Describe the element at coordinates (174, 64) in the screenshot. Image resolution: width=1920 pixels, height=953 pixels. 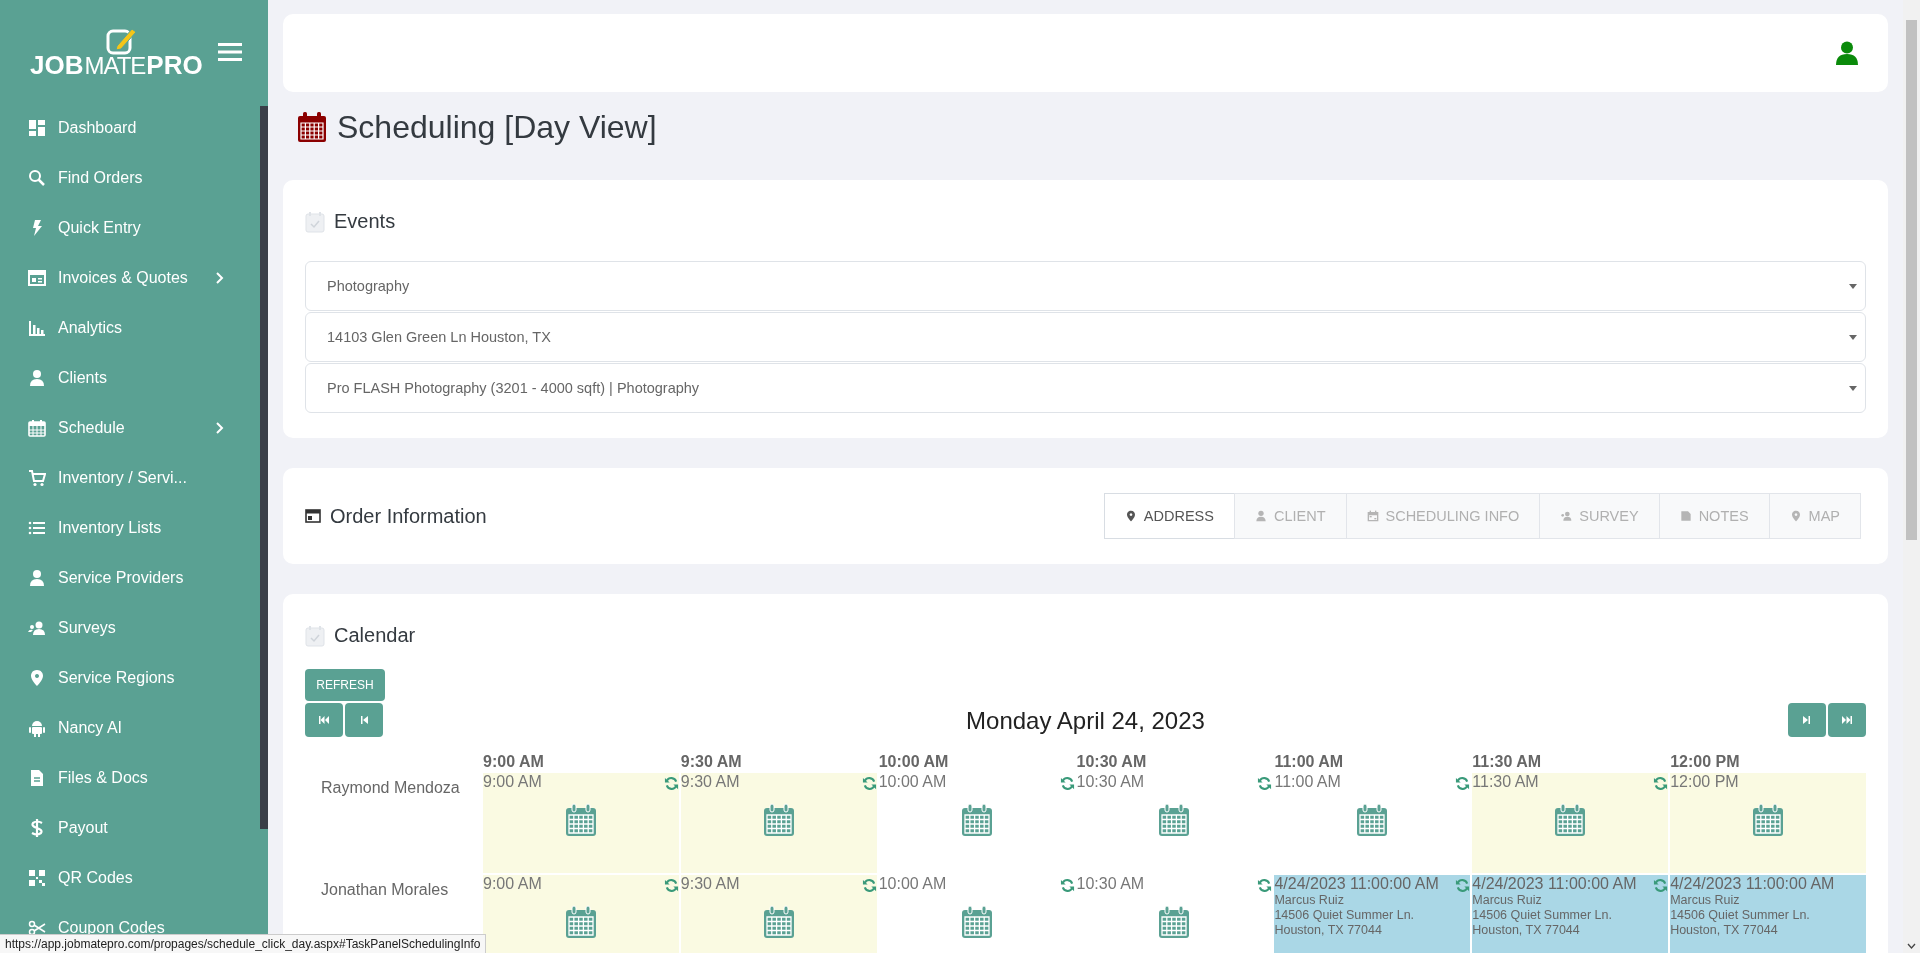
I see `logo-text: PRO` at that location.